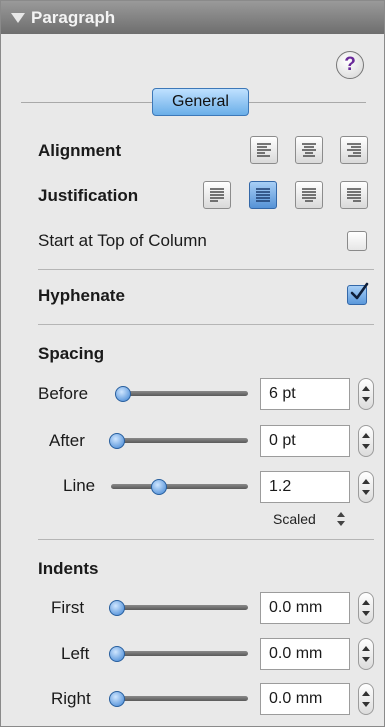 This screenshot has width=385, height=727. I want to click on spacing-before-slider, so click(182, 393).